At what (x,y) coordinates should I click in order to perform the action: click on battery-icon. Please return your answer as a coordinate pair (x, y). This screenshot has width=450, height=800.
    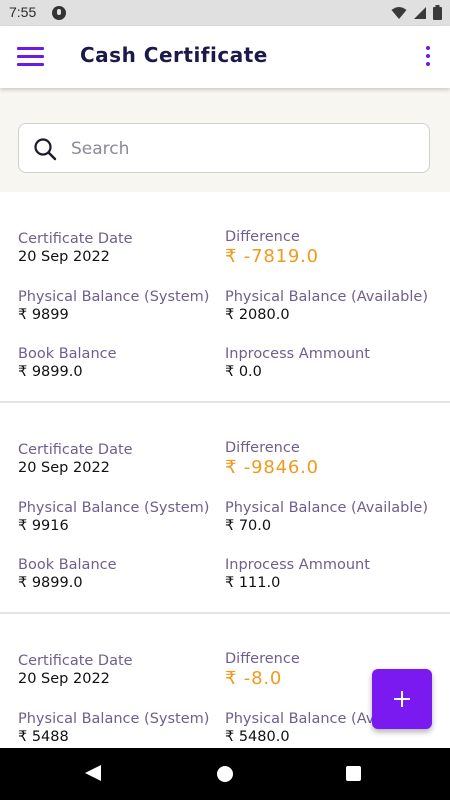
    Looking at the image, I should click on (437, 12).